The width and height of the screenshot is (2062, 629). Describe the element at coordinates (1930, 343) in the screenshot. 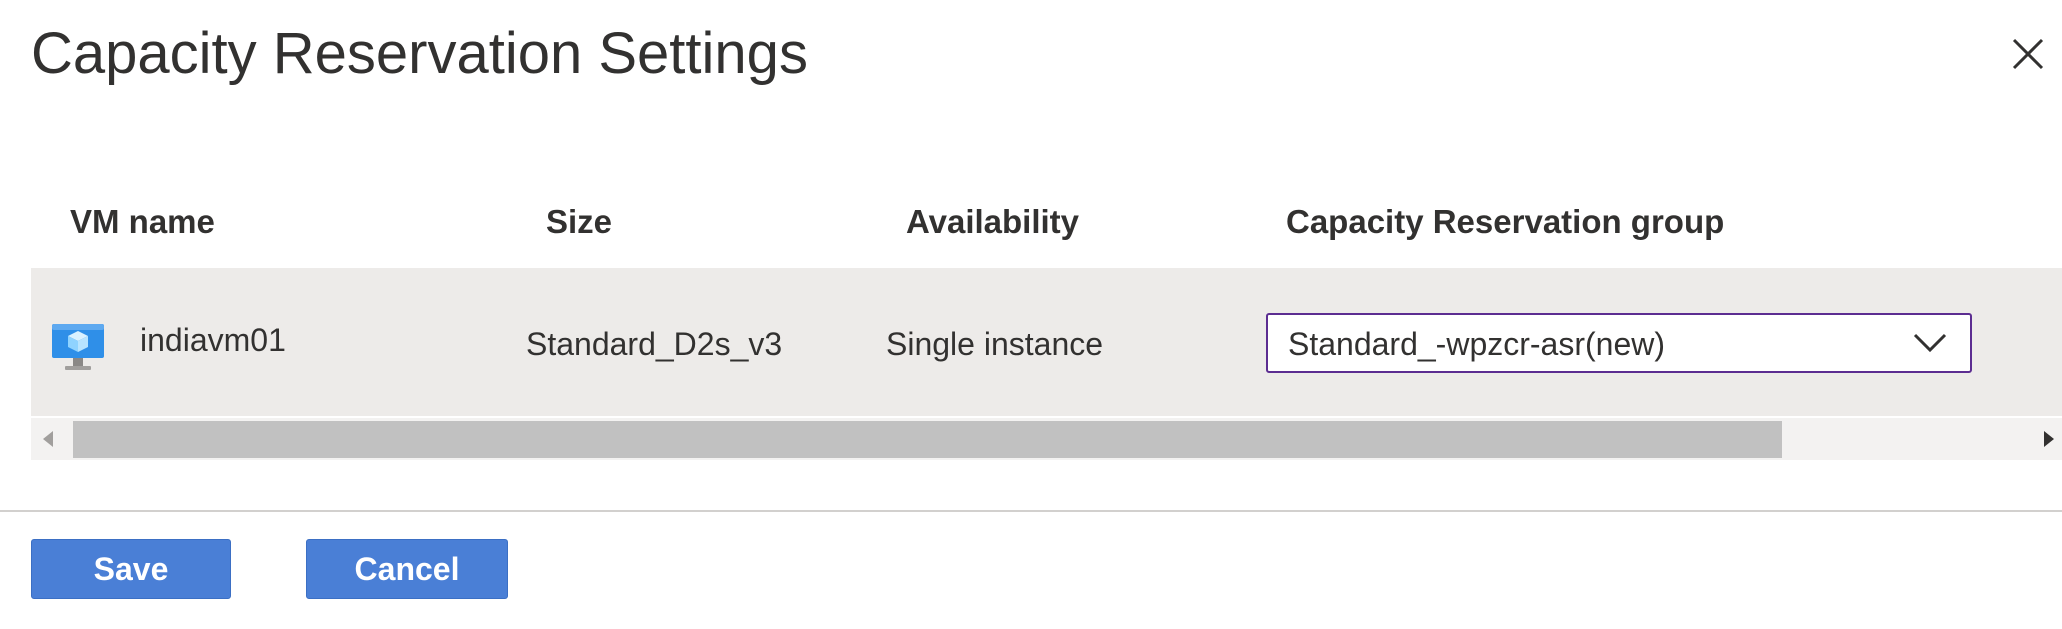

I see `chevron-down-icon` at that location.